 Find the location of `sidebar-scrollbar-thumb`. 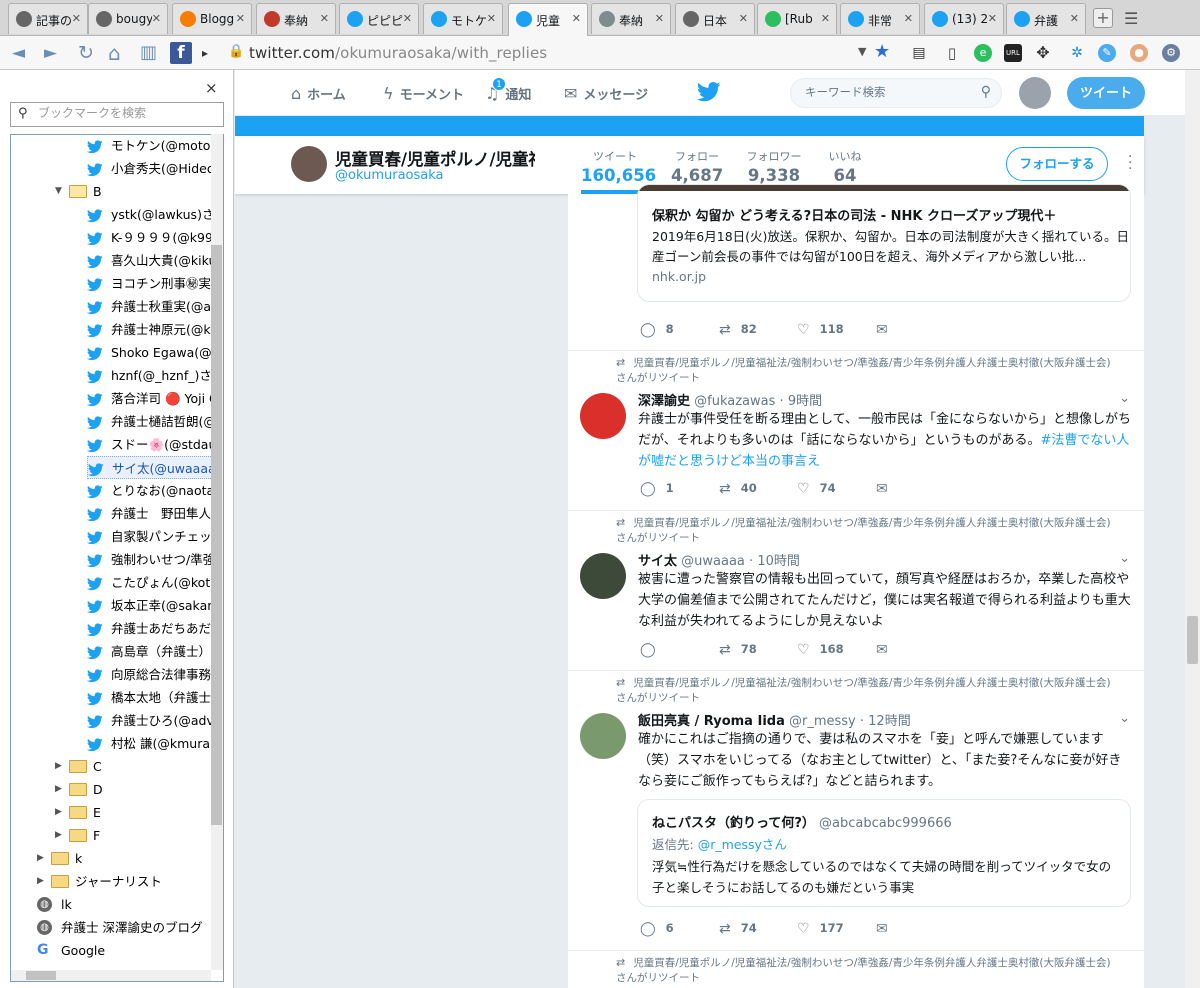

sidebar-scrollbar-thumb is located at coordinates (216, 535).